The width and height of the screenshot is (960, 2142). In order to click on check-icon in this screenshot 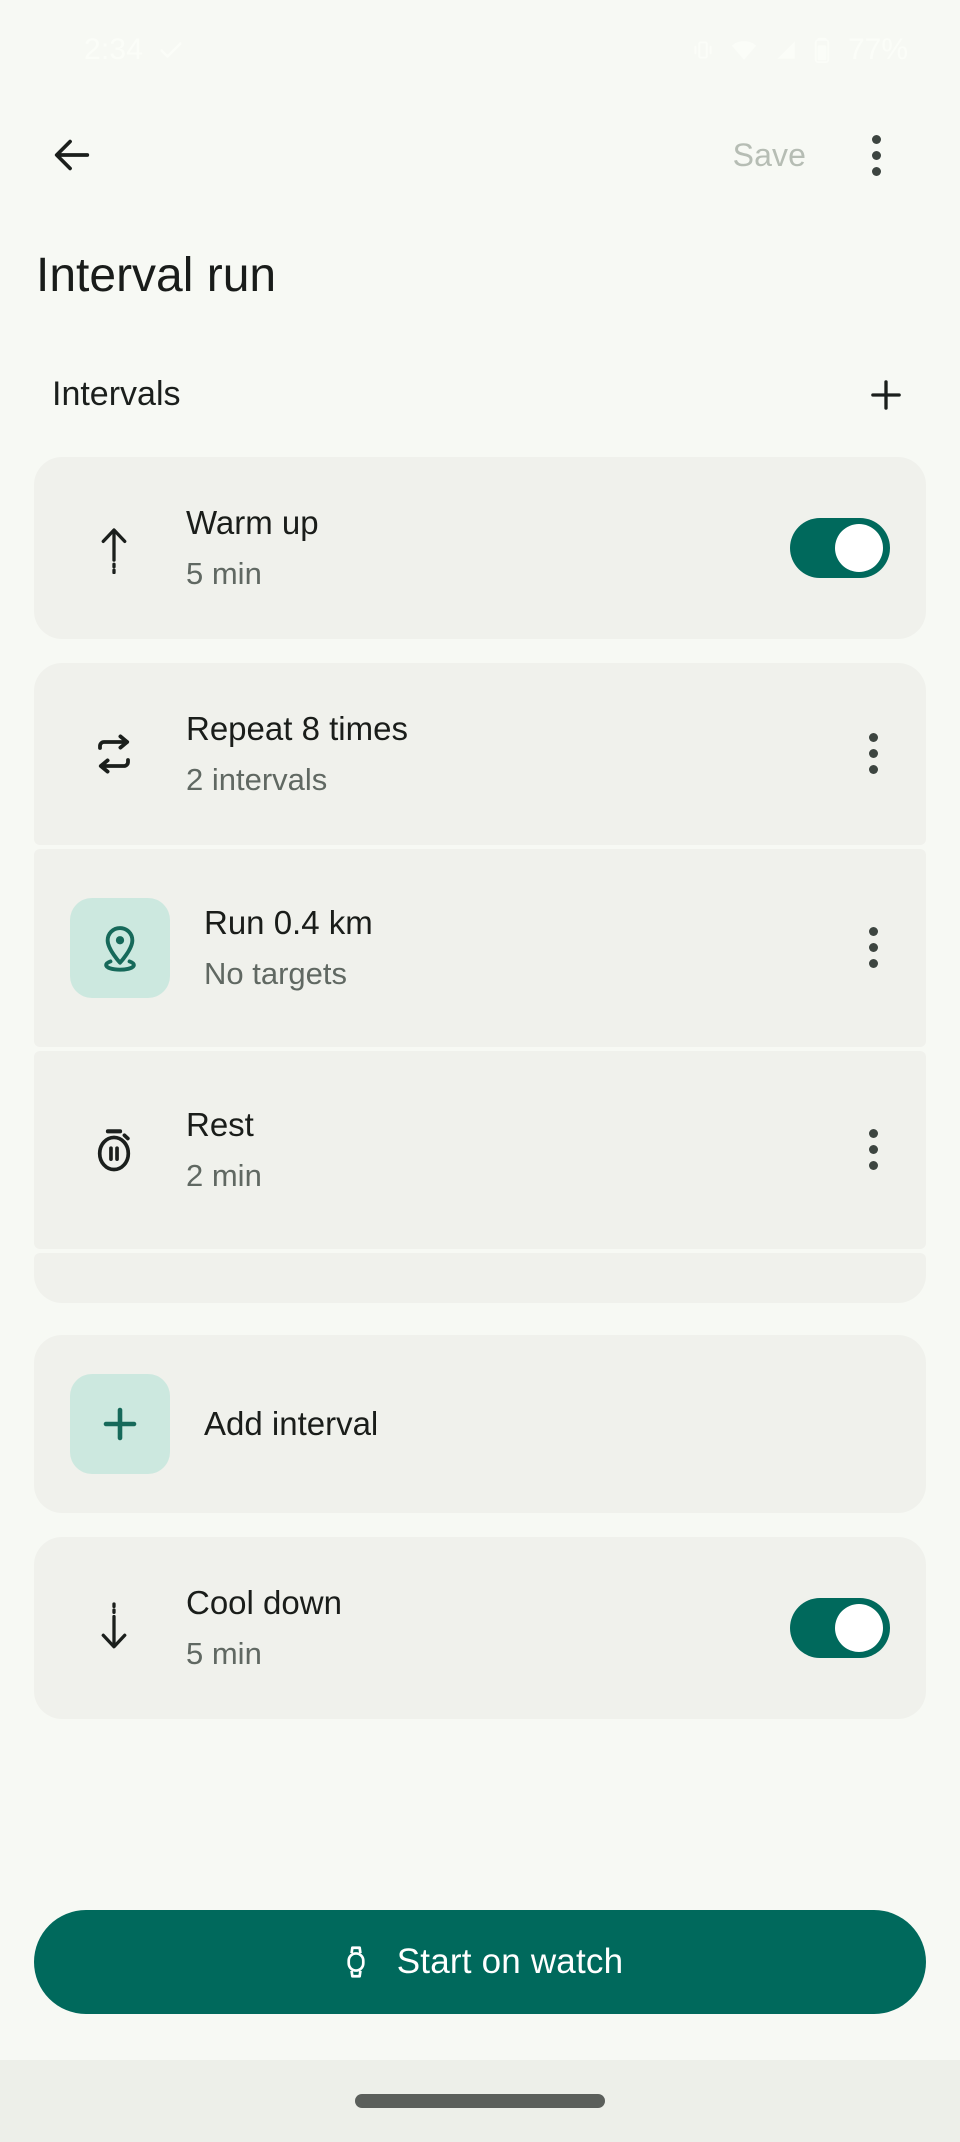, I will do `click(171, 50)`.